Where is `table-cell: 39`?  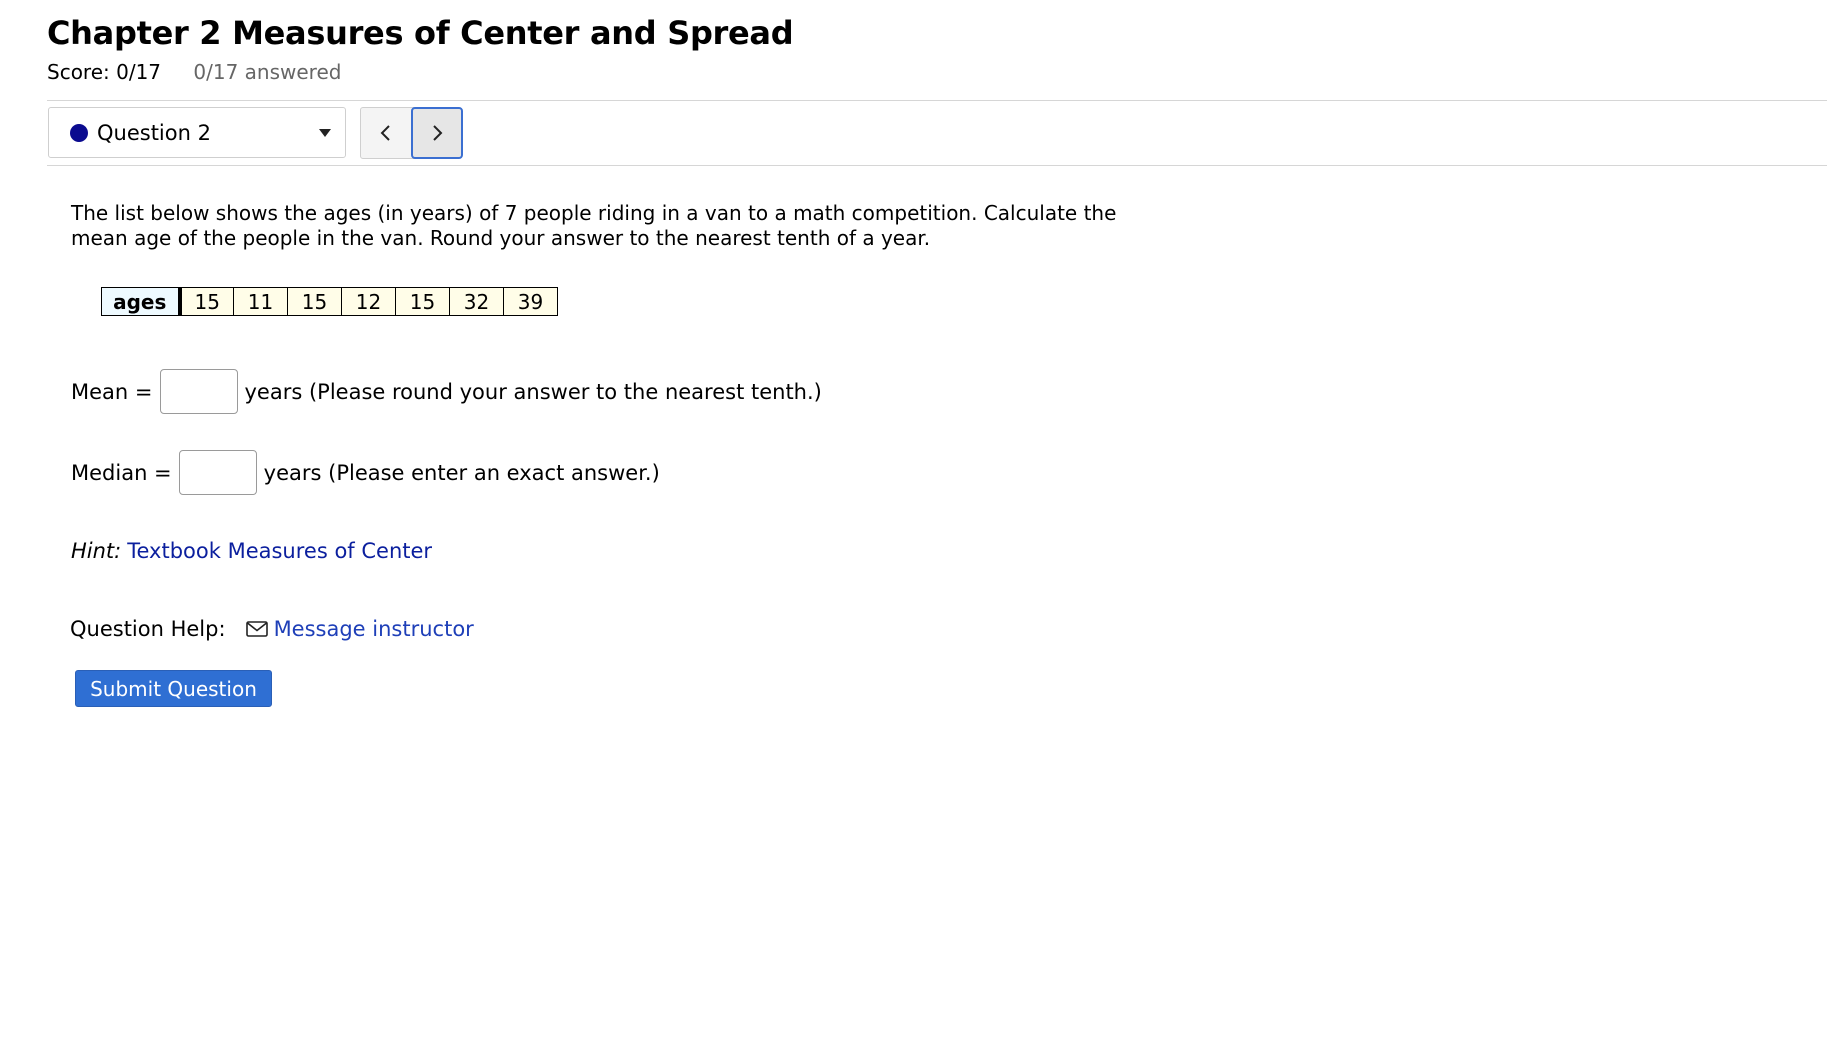 table-cell: 39 is located at coordinates (530, 301).